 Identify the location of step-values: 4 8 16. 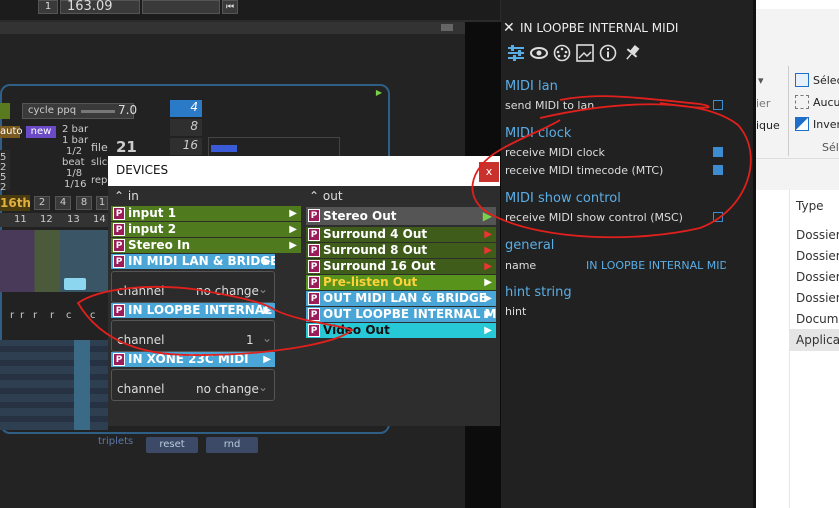
(186, 128).